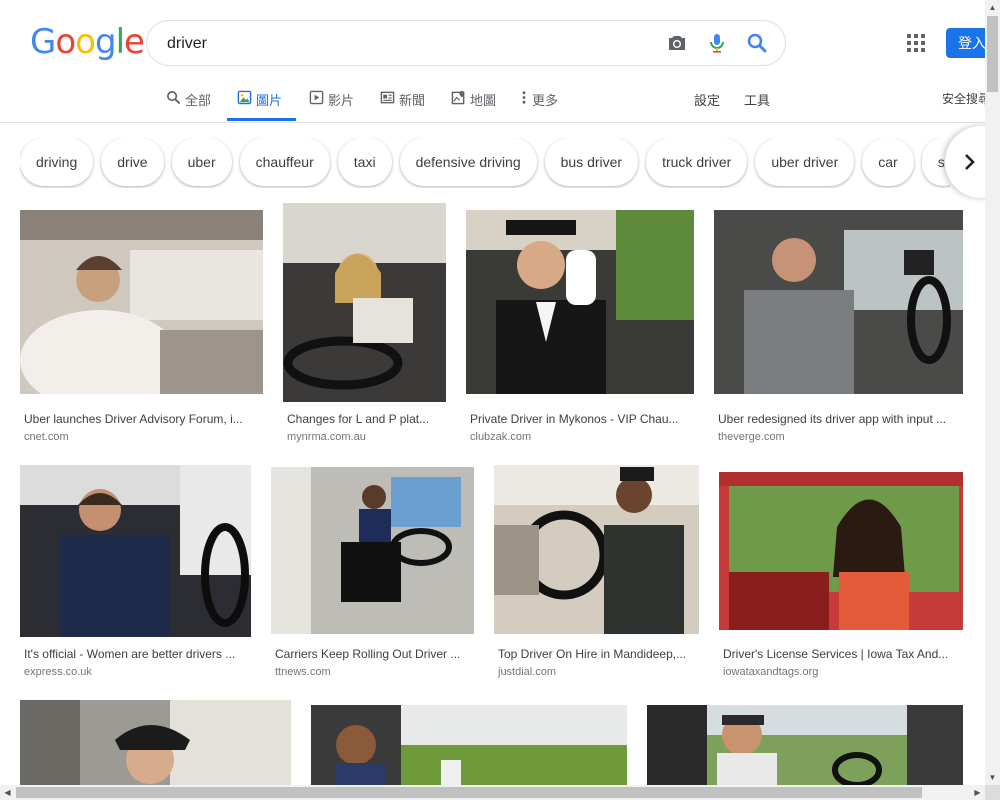 The image size is (1000, 800). I want to click on apps-grid-icon, so click(916, 43).